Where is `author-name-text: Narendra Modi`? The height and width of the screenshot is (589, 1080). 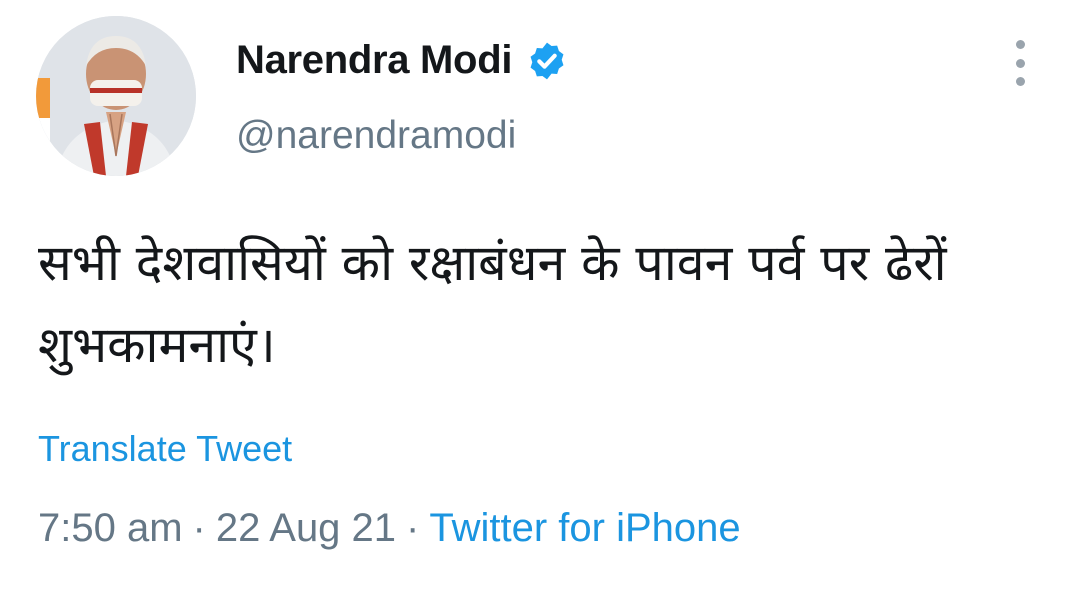 author-name-text: Narendra Modi is located at coordinates (374, 60).